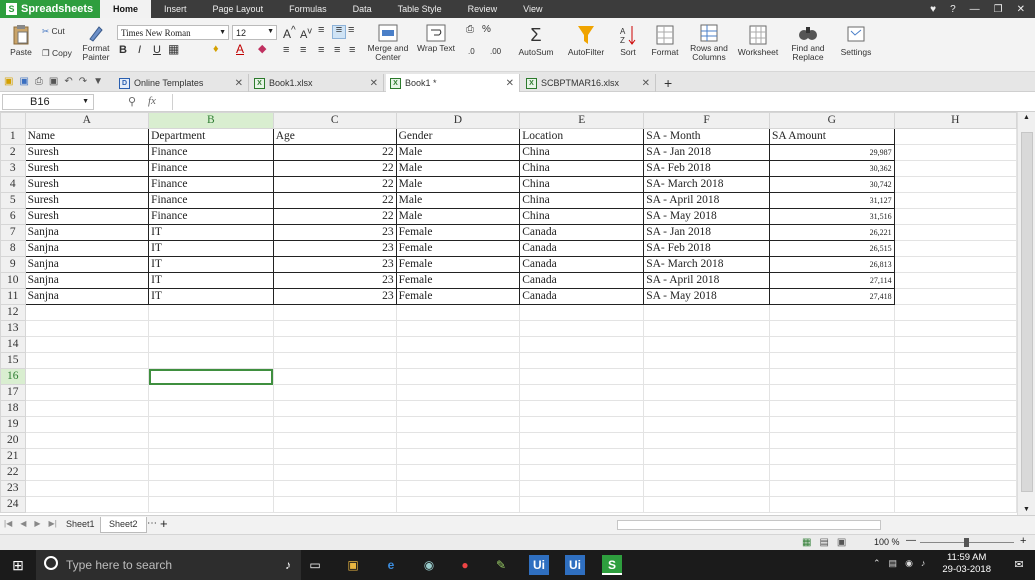  Describe the element at coordinates (582, 216) in the screenshot. I see `cell-e6: China` at that location.